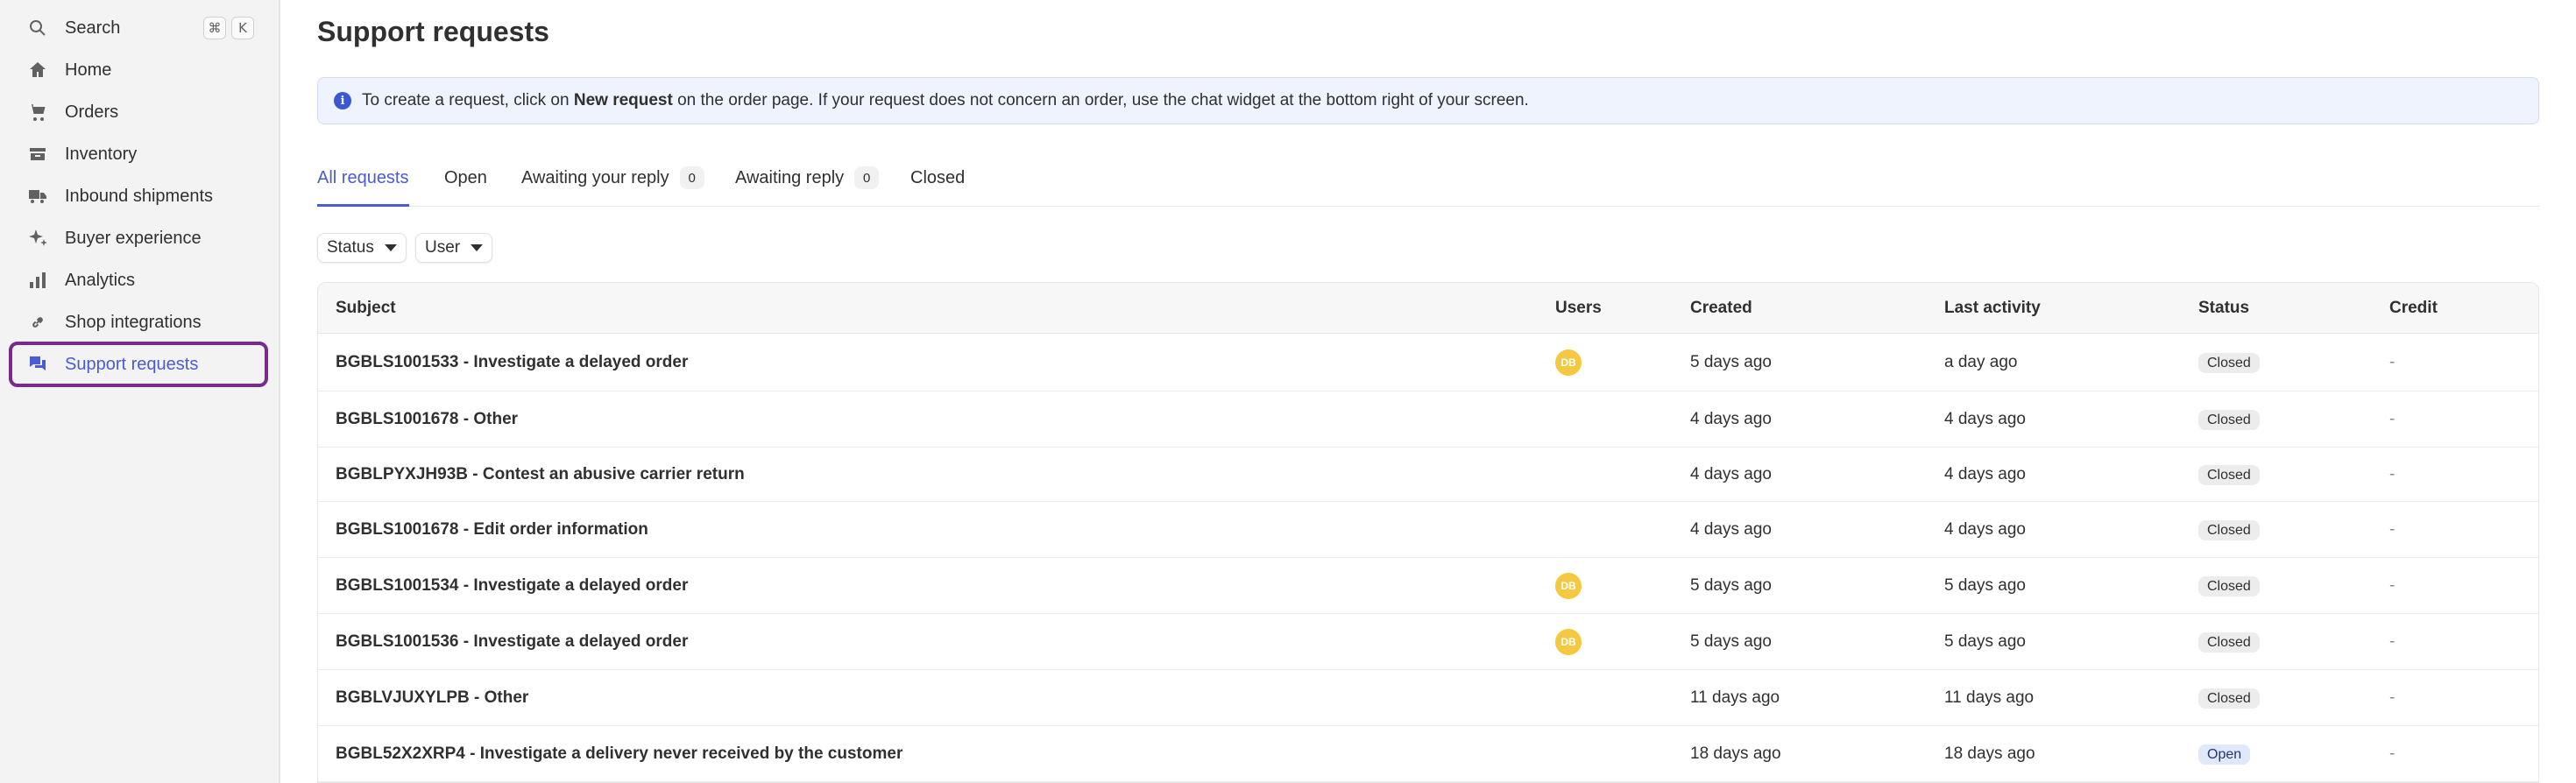 Image resolution: width=2576 pixels, height=783 pixels. What do you see at coordinates (363, 188) in the screenshot?
I see `tab-all-requests: All requests` at bounding box center [363, 188].